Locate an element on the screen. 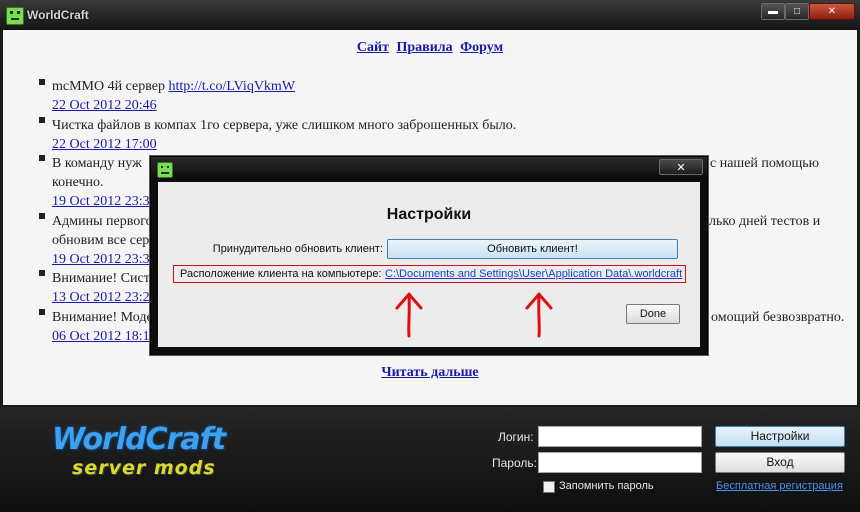  close-button: ✕ is located at coordinates (832, 11).